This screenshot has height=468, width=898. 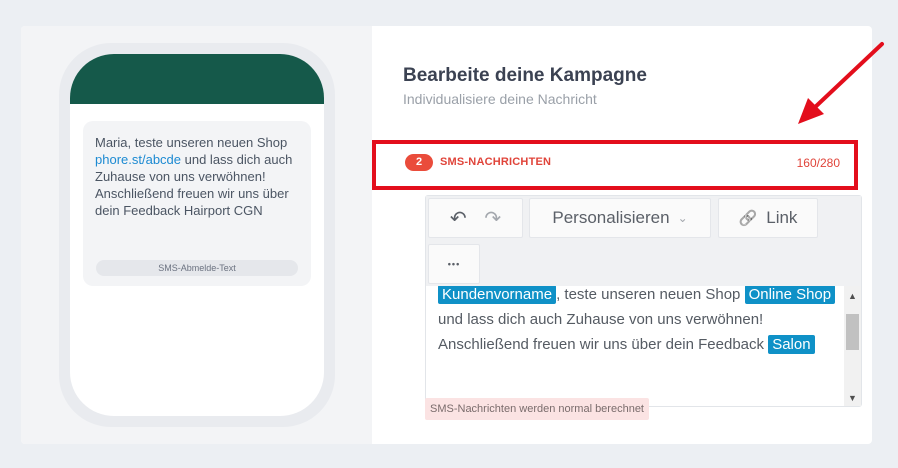 I want to click on undo-redo-group: ↶ ↷, so click(x=475, y=218).